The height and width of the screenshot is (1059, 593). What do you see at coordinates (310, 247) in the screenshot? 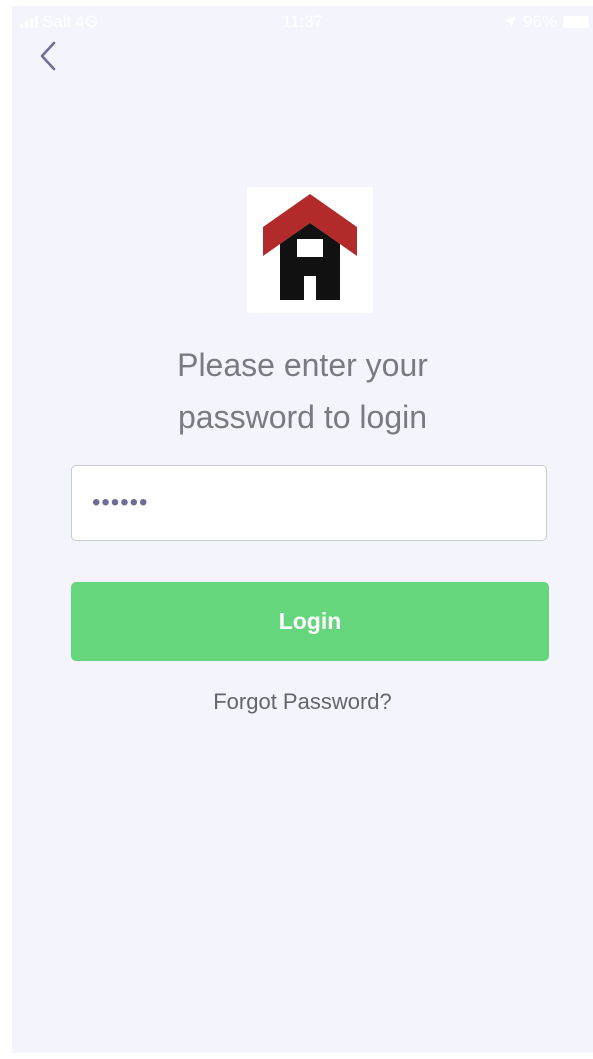
I see `house-h-logo-icon` at bounding box center [310, 247].